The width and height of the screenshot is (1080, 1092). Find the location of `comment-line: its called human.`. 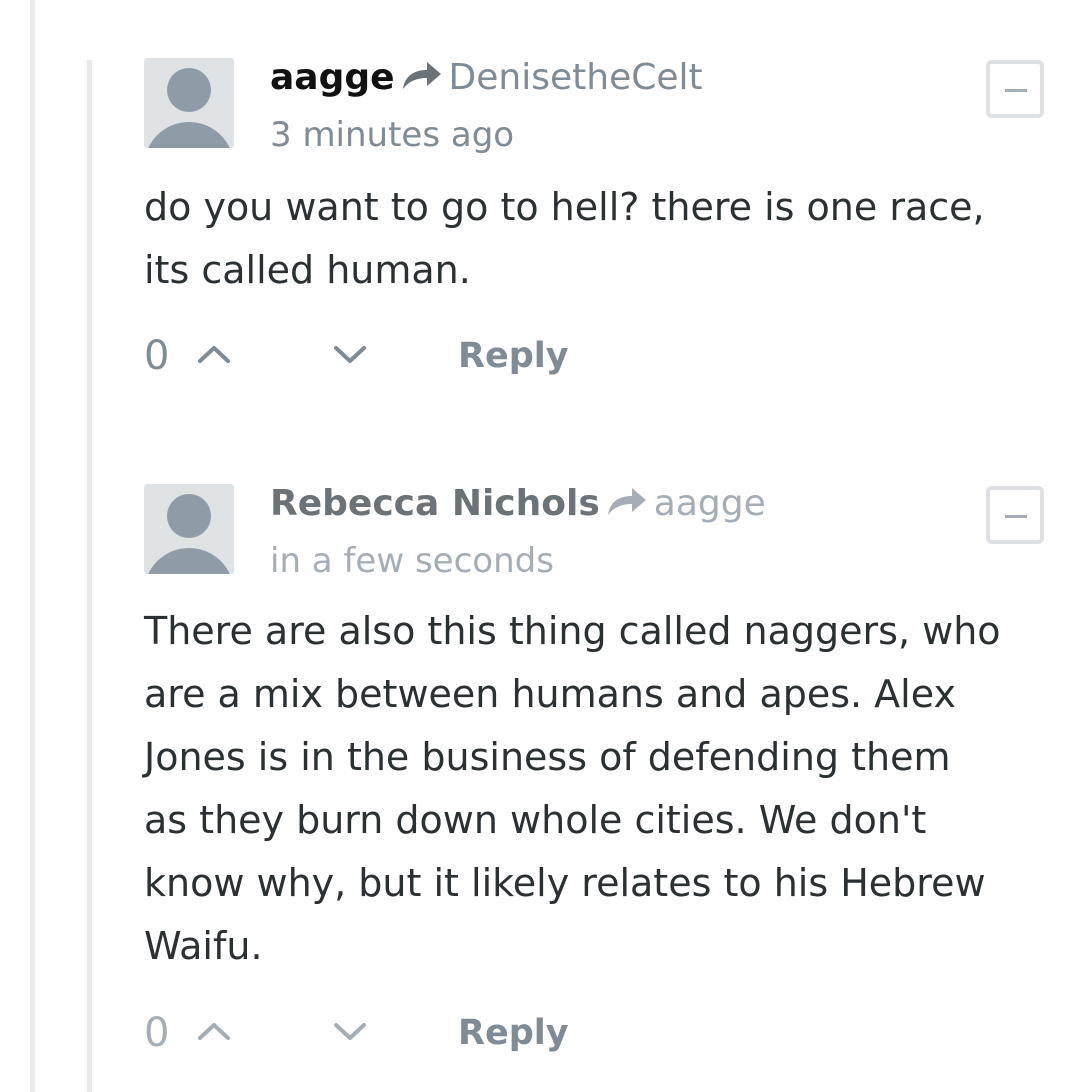

comment-line: its called human. is located at coordinates (307, 270).